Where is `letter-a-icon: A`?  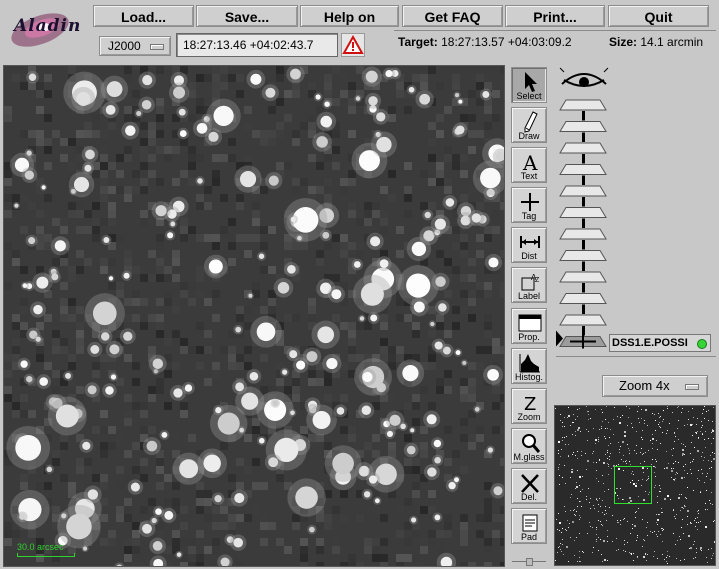
letter-a-icon: A is located at coordinates (530, 162).